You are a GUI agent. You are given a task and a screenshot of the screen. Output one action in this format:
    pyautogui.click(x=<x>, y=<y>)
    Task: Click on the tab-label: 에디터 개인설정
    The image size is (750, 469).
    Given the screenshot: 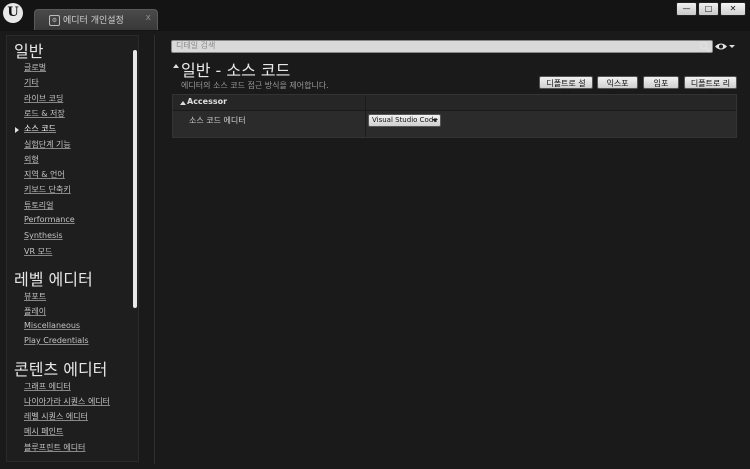 What is the action you would take?
    pyautogui.click(x=93, y=21)
    